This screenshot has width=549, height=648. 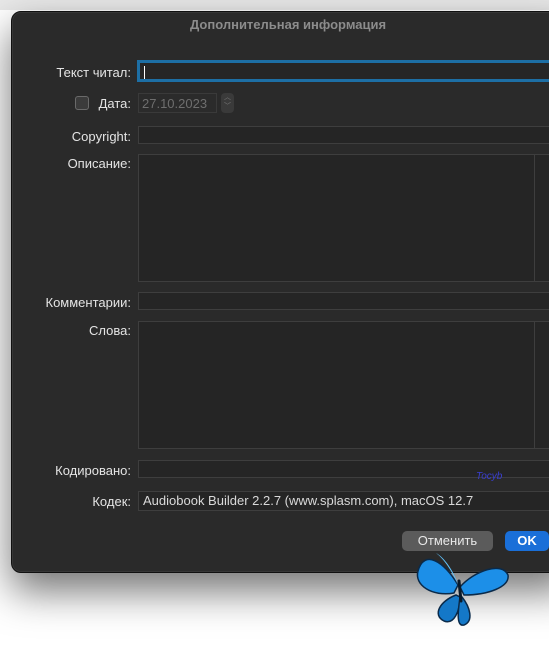 I want to click on lyrics-textarea, so click(x=343, y=385).